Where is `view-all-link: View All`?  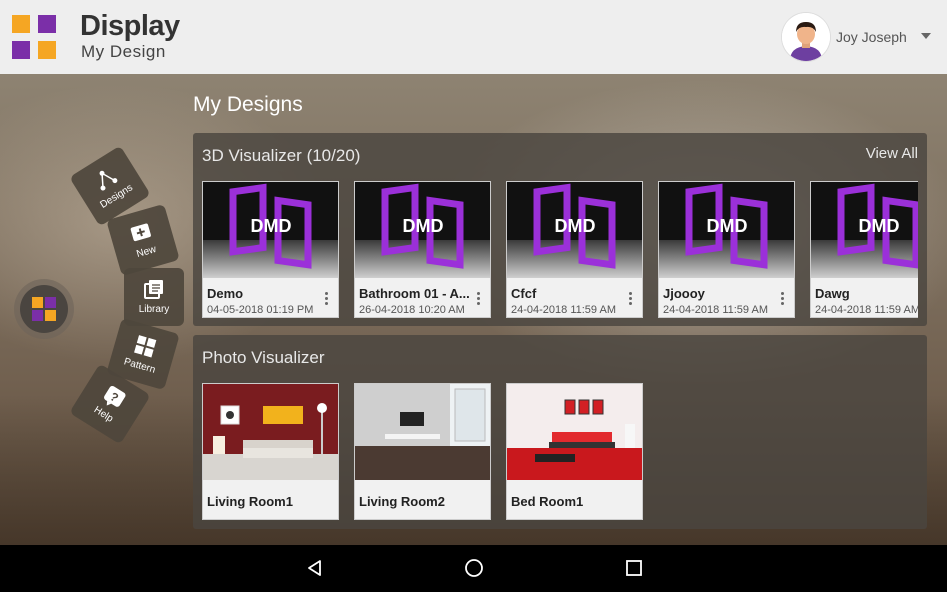
view-all-link: View All is located at coordinates (892, 153).